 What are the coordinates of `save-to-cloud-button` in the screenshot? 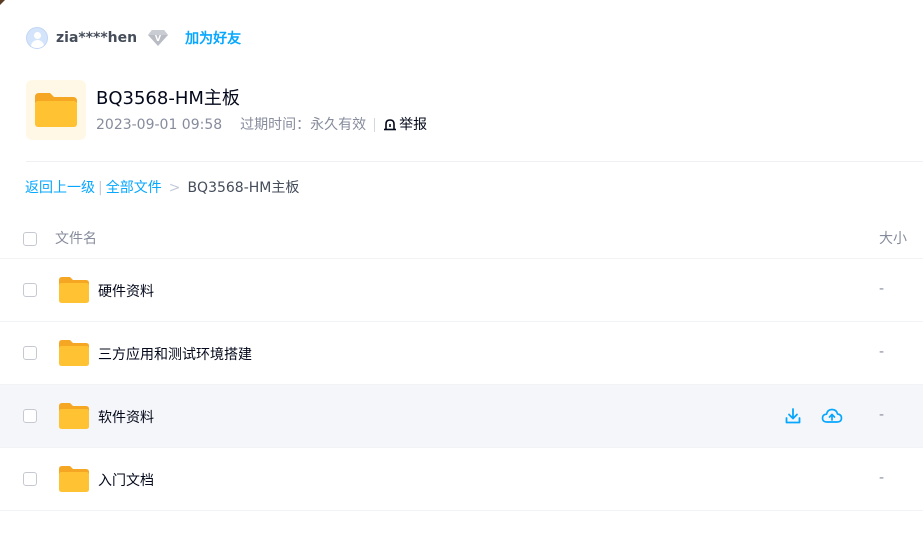 It's located at (832, 416).